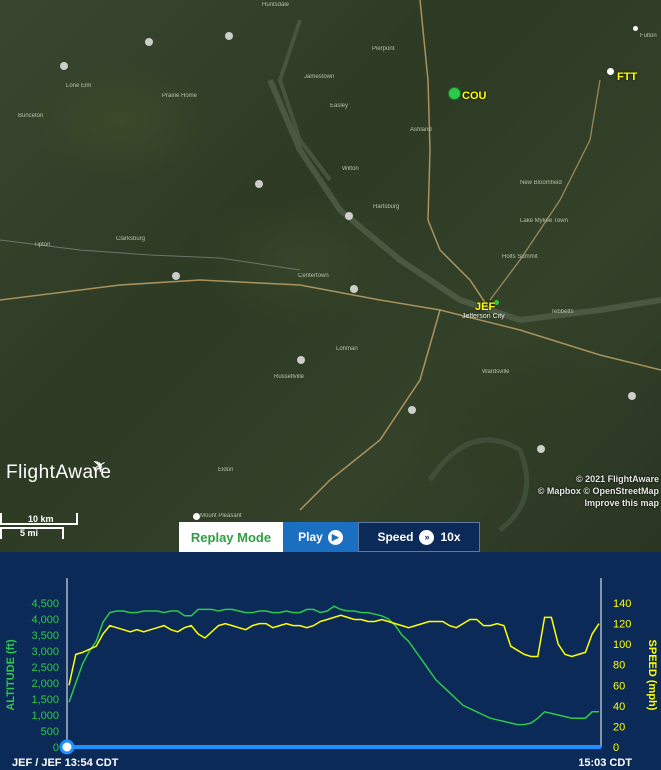 This screenshot has height=770, width=661. Describe the element at coordinates (180, 96) in the screenshot. I see `town-label: Prairie Home` at that location.